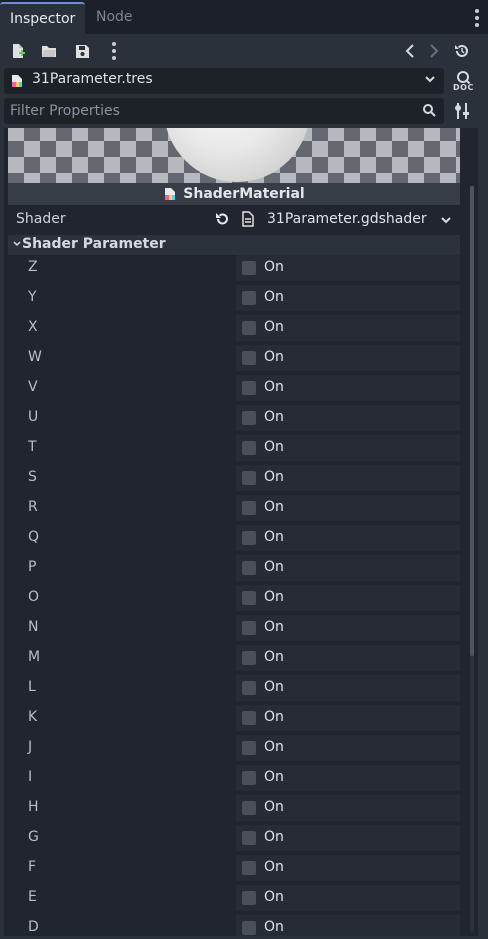 This screenshot has height=939, width=488. I want to click on inspector-tools-icon, so click(462, 111).